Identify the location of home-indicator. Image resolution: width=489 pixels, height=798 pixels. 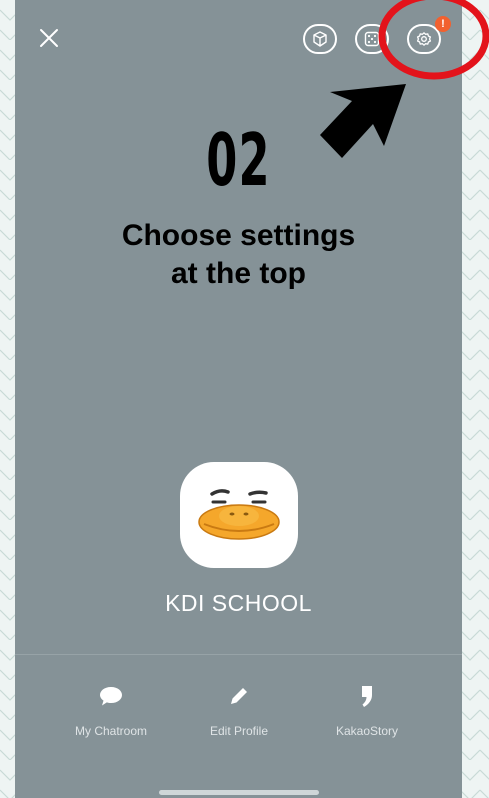
(239, 792).